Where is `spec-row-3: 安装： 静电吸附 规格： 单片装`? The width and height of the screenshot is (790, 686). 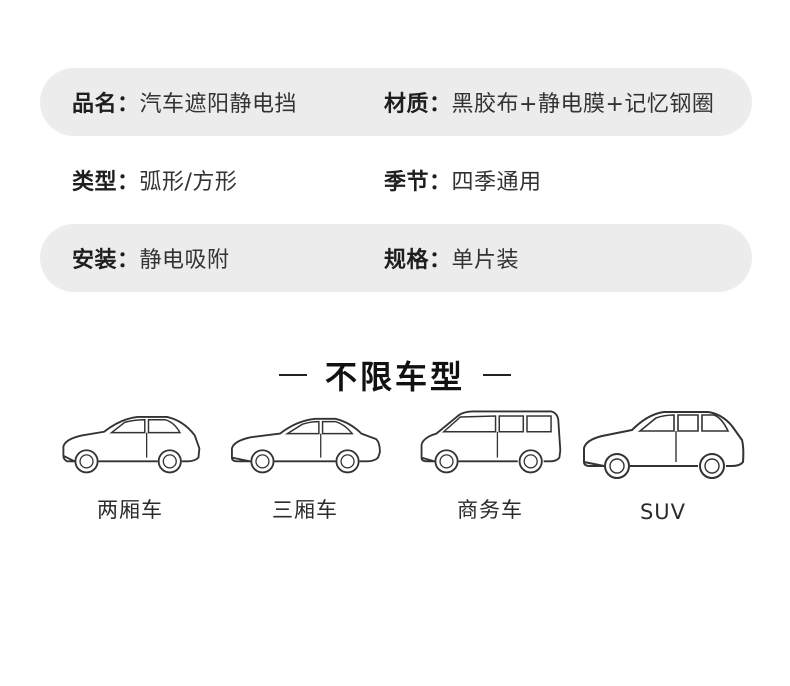
spec-row-3: 安装： 静电吸附 规格： 单片装 is located at coordinates (396, 258).